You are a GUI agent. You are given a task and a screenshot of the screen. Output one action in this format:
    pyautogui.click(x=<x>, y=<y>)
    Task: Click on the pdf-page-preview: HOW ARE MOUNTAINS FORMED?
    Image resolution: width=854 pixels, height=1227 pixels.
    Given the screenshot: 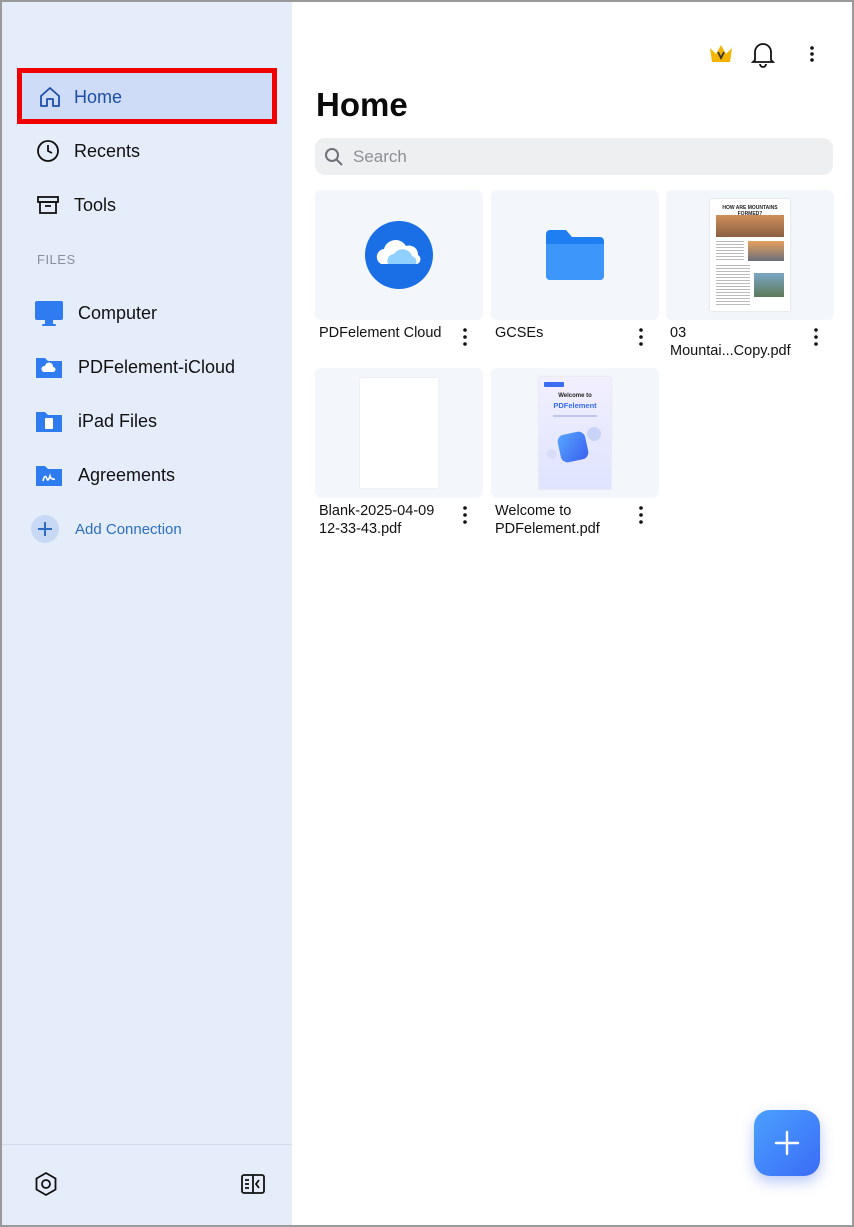 What is the action you would take?
    pyautogui.click(x=750, y=255)
    